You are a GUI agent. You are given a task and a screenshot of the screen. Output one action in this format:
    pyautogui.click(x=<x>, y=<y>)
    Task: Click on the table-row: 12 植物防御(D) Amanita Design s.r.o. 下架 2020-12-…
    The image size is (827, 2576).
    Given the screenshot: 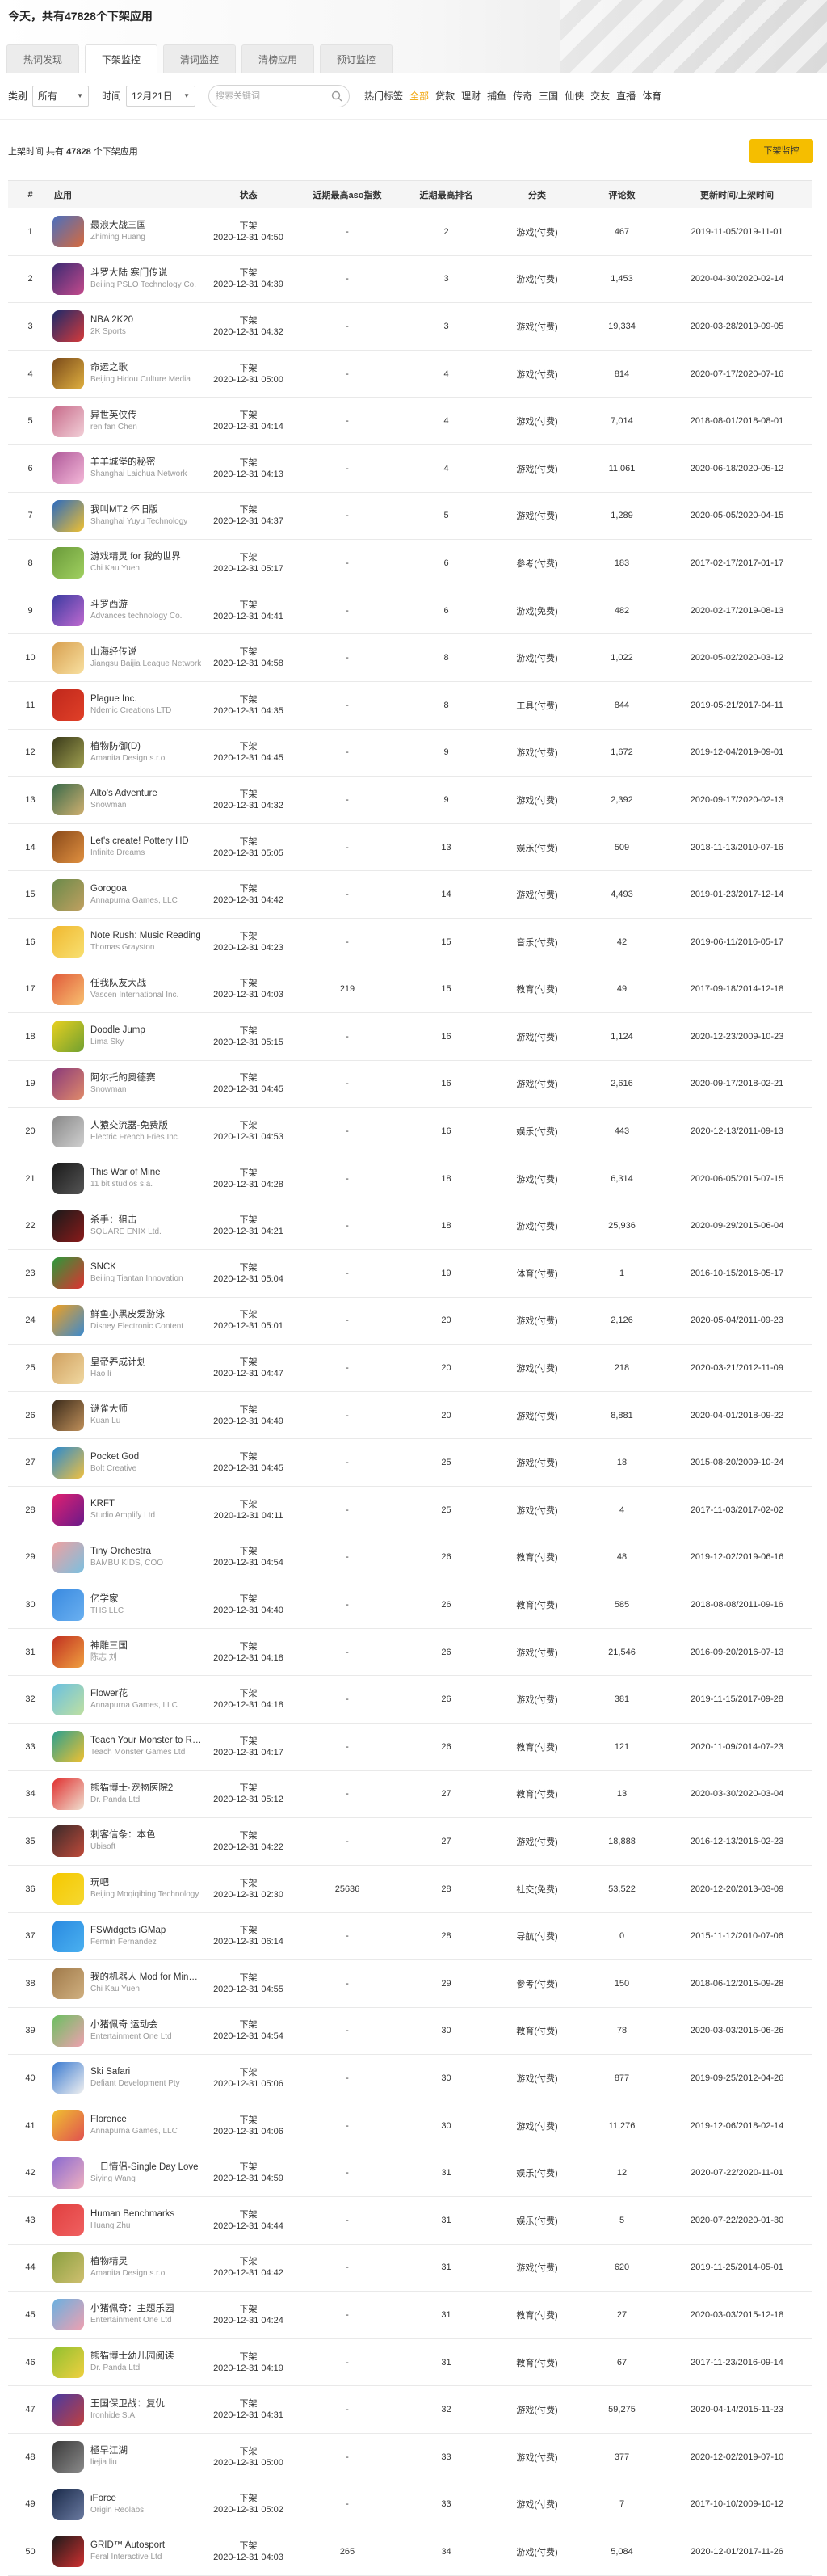 What is the action you would take?
    pyautogui.click(x=410, y=753)
    